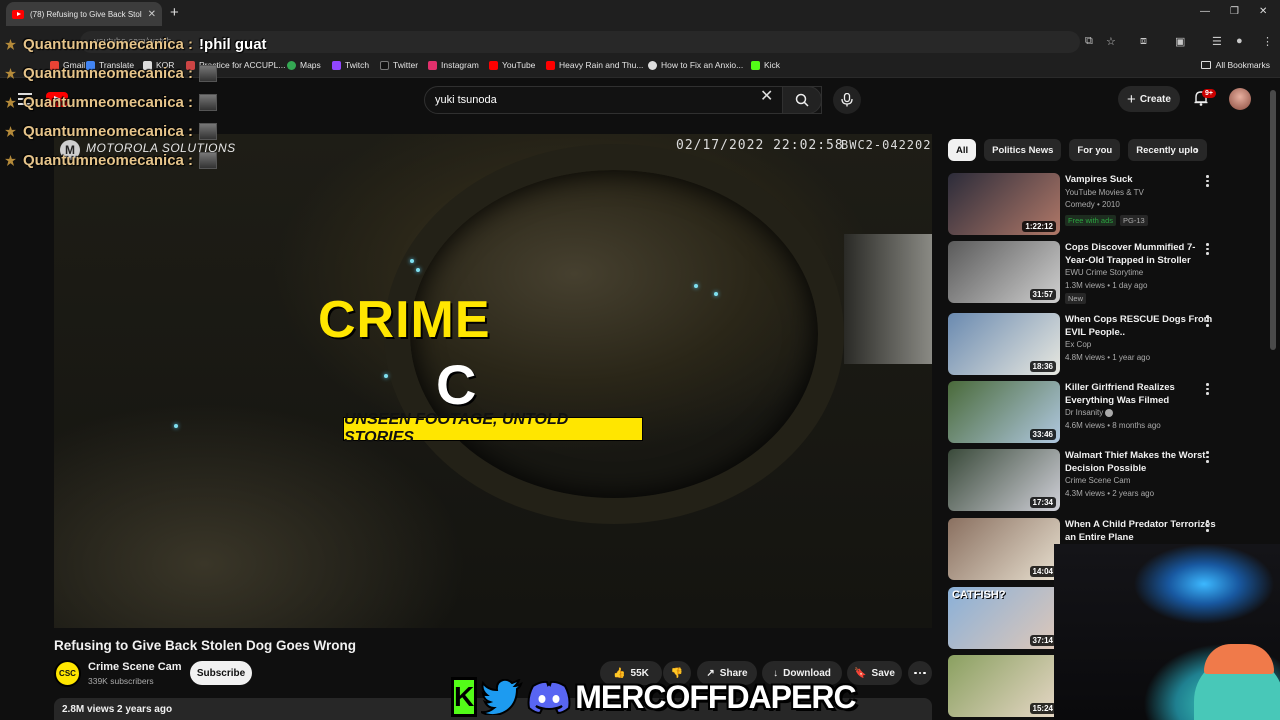  What do you see at coordinates (1004, 412) in the screenshot?
I see `video-thumbnail: 33:46` at bounding box center [1004, 412].